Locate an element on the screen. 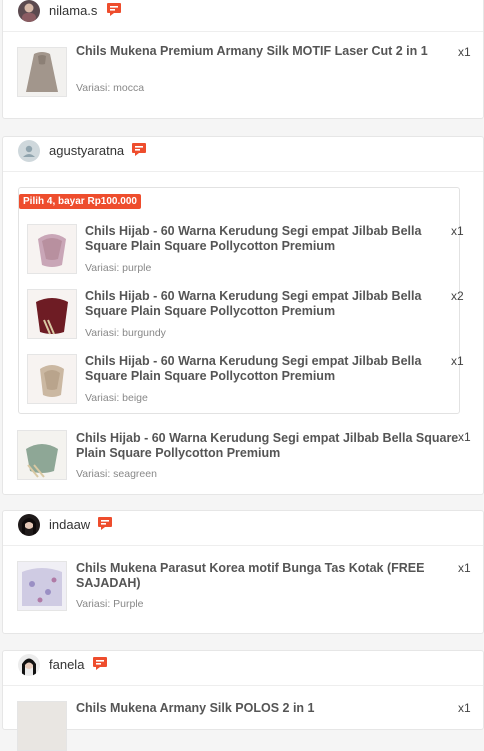  product-variant: Variasi: beige is located at coordinates (116, 398).